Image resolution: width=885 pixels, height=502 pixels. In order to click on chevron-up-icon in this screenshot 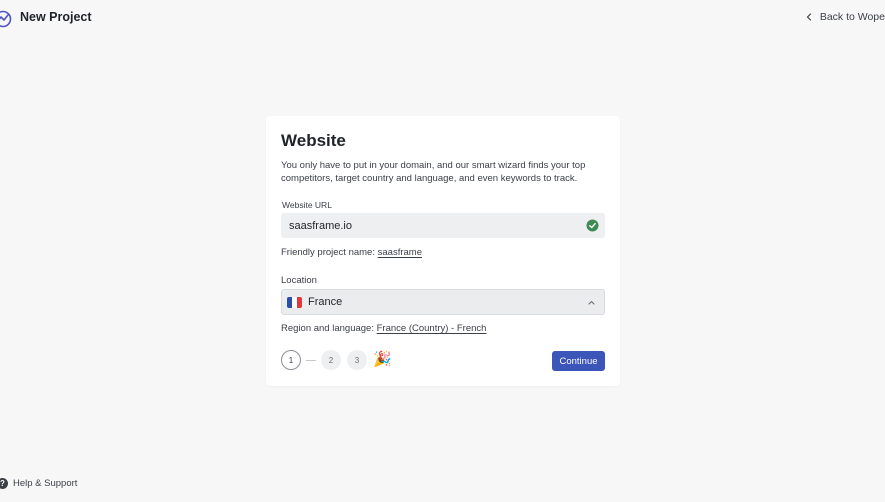, I will do `click(591, 302)`.